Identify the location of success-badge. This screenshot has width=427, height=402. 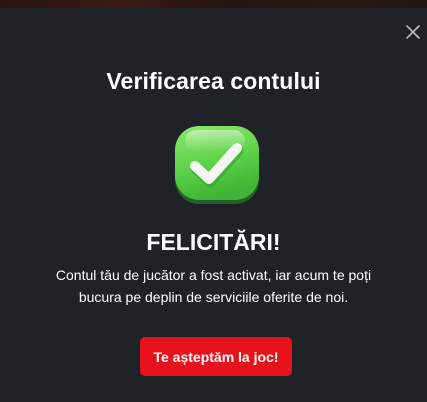
(217, 166).